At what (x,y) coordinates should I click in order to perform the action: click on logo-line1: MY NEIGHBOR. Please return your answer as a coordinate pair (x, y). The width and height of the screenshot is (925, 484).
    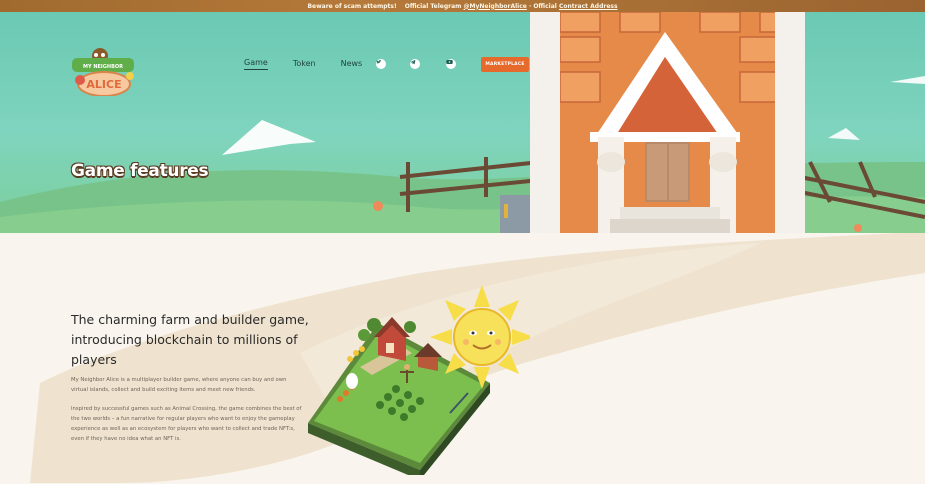
    Looking at the image, I should click on (103, 67).